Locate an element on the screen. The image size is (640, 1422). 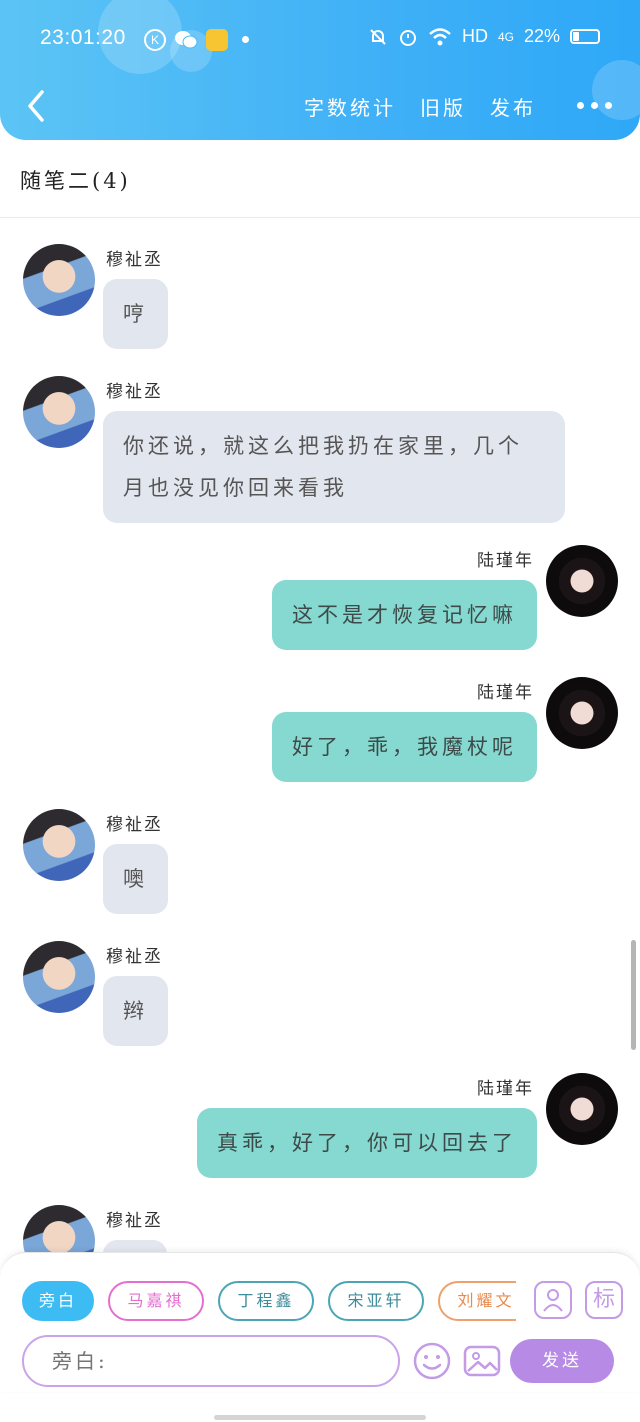
role-chip: 刘耀文 is located at coordinates (477, 1301).